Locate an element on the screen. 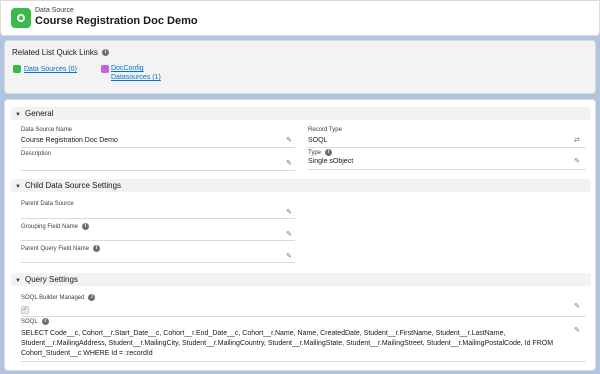 Image resolution: width=600 pixels, height=374 pixels. type-label: Type is located at coordinates (315, 153).